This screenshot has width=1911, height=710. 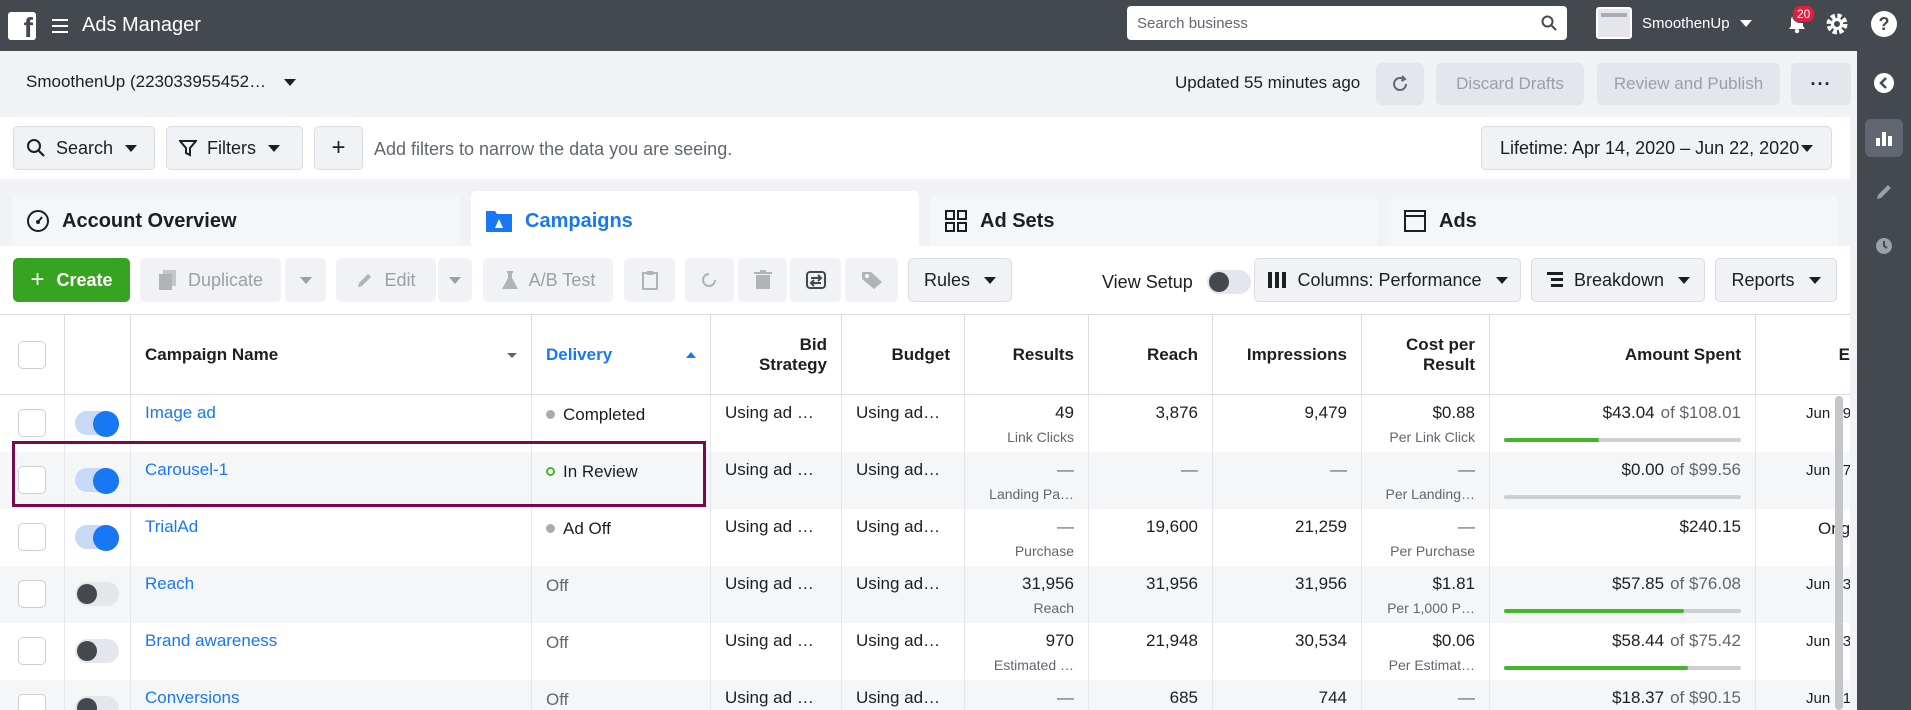 What do you see at coordinates (1623, 355) in the screenshot?
I see `column-header-amount-spent: Amount Spent` at bounding box center [1623, 355].